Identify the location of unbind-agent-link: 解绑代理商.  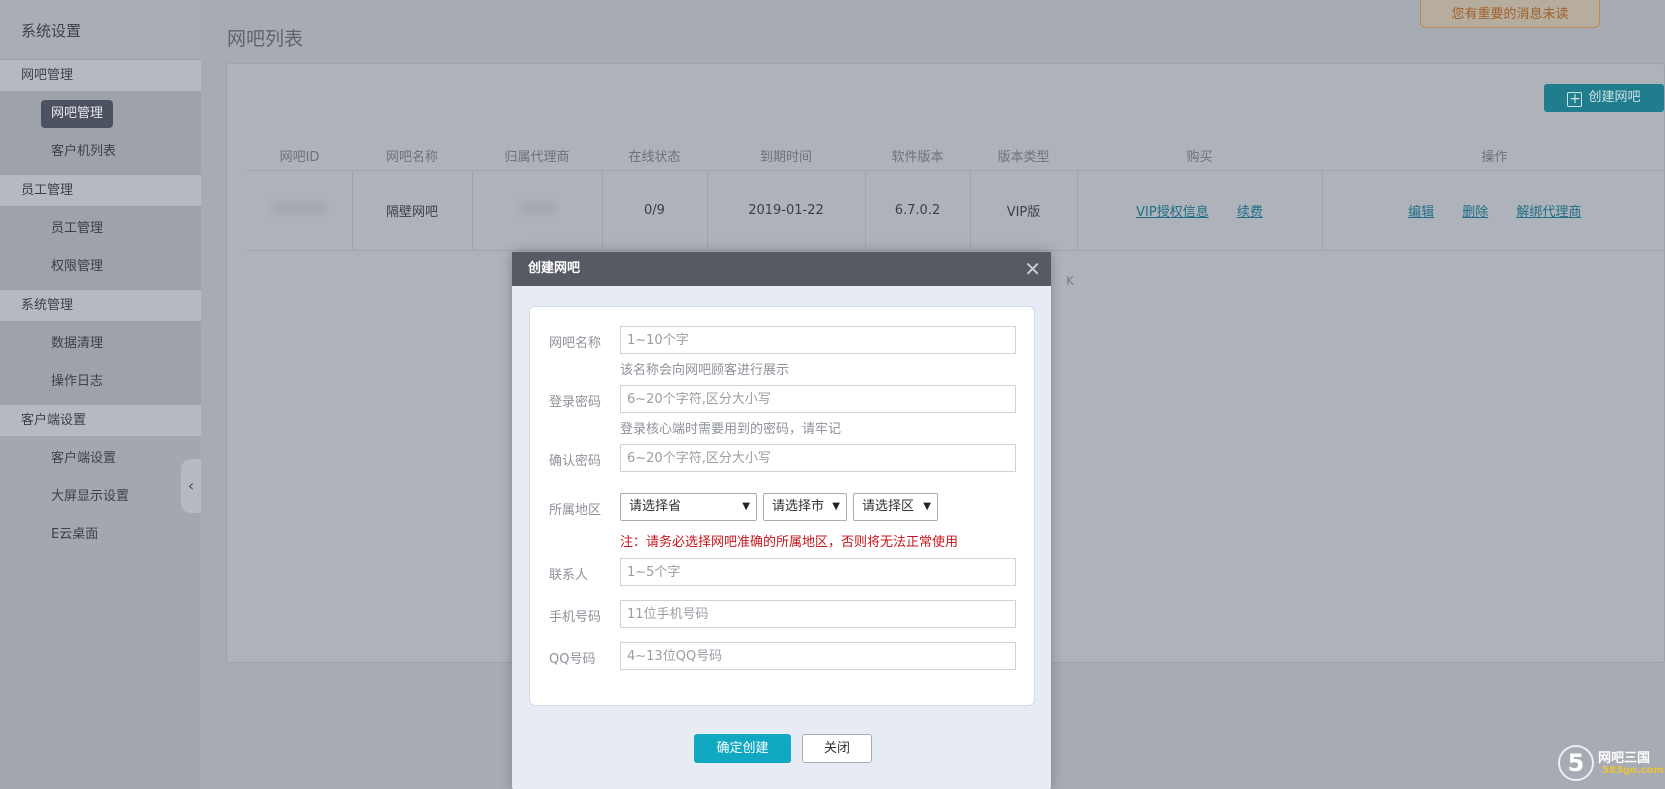
(1548, 212).